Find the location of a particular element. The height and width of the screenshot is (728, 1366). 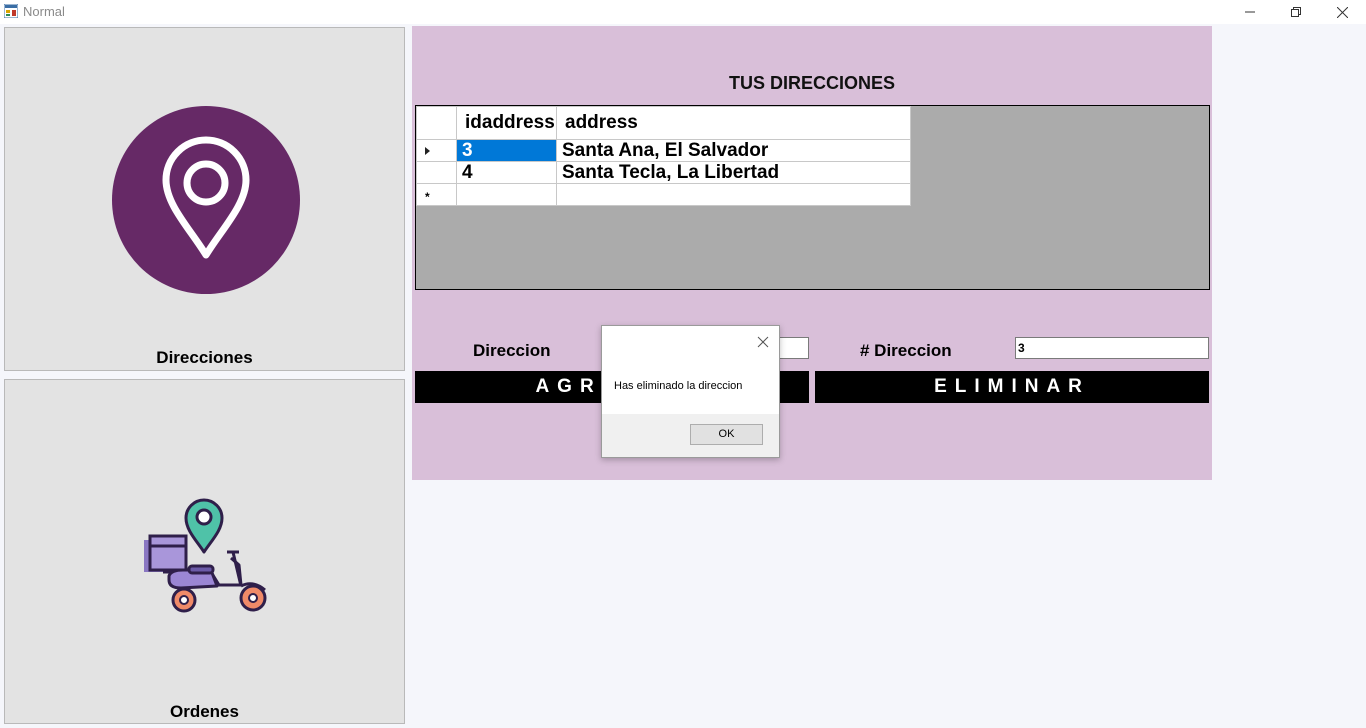

num-direccion-input: 3 is located at coordinates (1112, 348).